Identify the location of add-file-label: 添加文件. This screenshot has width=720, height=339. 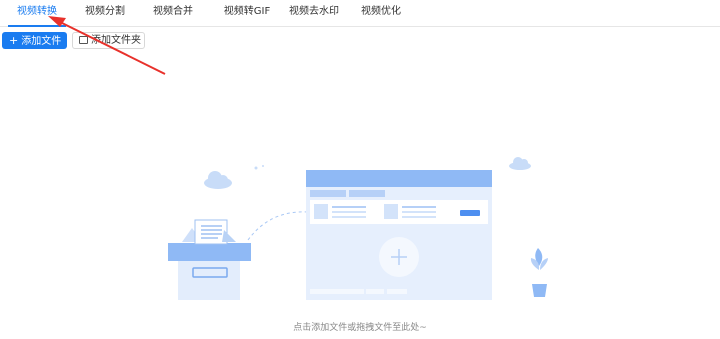
(41, 41).